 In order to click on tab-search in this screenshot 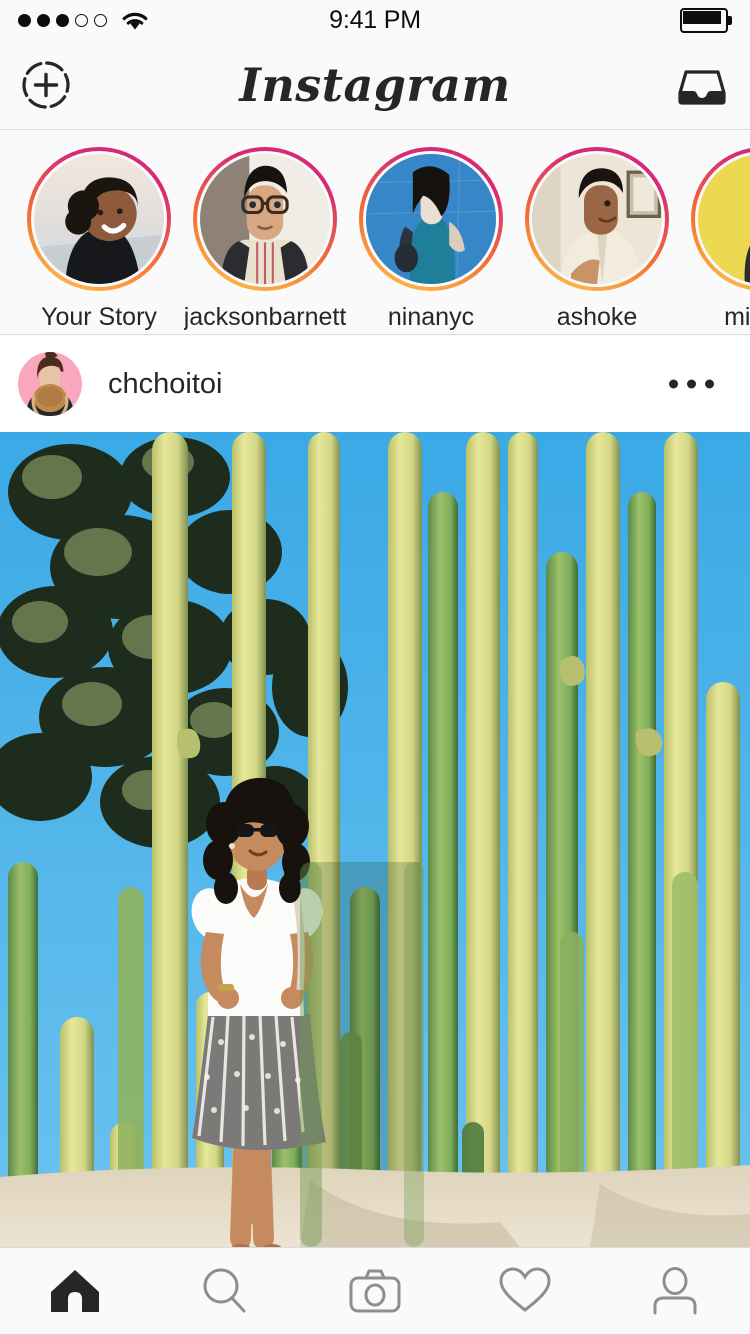, I will do `click(225, 1291)`.